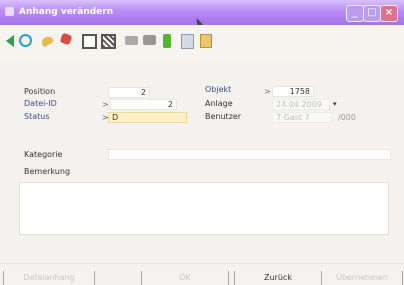 The height and width of the screenshot is (285, 404). Describe the element at coordinates (108, 41) in the screenshot. I see `grid-icon` at that location.